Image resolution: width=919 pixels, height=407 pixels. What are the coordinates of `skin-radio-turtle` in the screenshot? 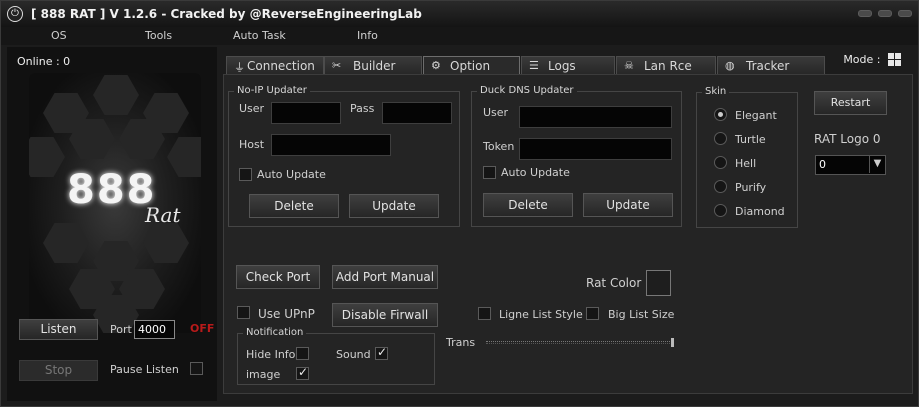 It's located at (720, 138).